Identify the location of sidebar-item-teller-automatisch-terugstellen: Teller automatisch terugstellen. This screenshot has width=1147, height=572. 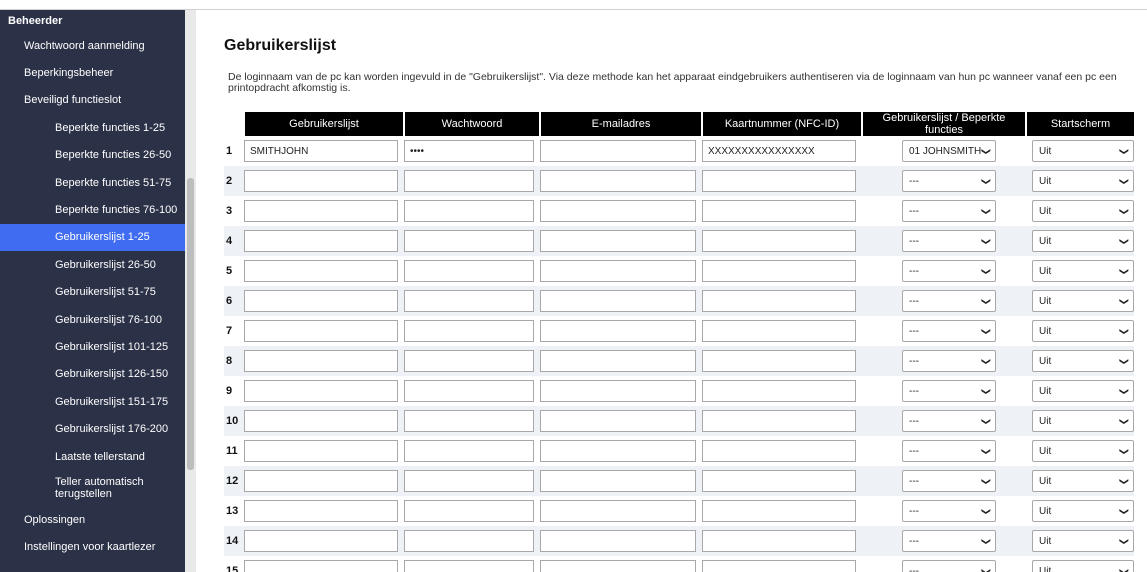
(98, 488).